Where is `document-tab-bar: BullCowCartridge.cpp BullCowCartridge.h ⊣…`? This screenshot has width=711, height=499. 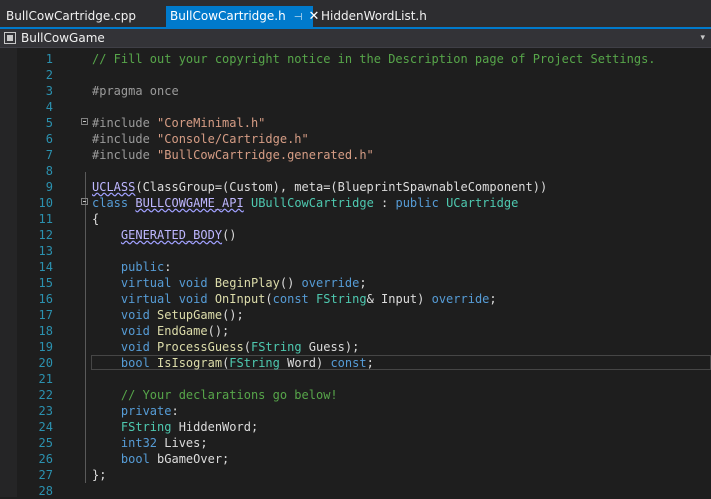
document-tab-bar: BullCowCartridge.cpp BullCowCartridge.h ⊣… is located at coordinates (355, 13).